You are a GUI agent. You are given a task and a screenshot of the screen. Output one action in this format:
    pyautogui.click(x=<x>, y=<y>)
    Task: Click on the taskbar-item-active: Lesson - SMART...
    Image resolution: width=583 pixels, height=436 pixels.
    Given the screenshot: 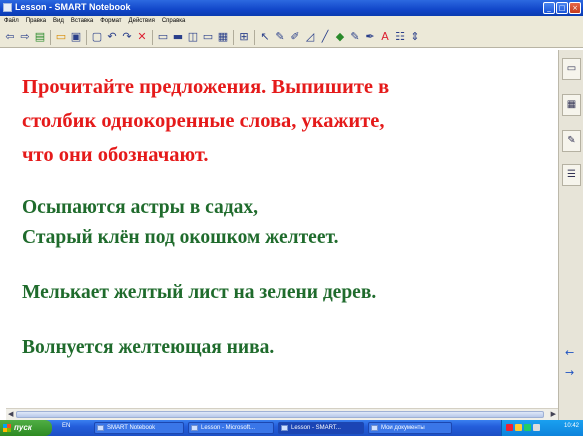 What is the action you would take?
    pyautogui.click(x=321, y=428)
    